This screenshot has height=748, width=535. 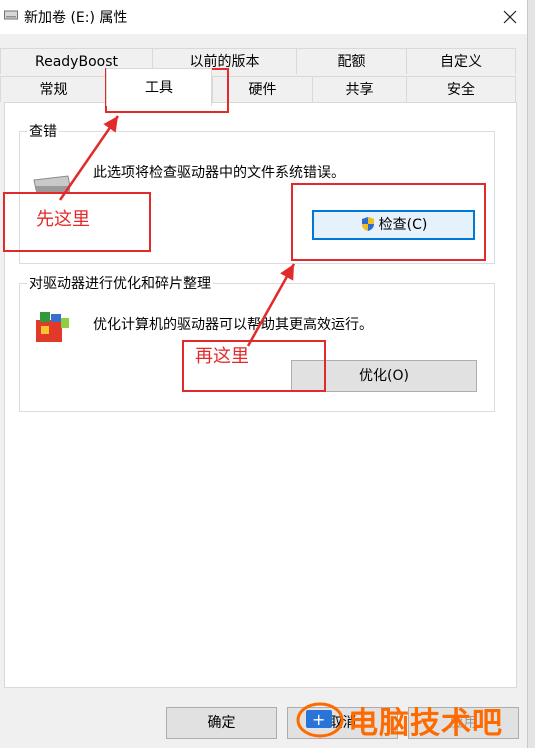 What do you see at coordinates (159, 87) in the screenshot?
I see `tab-tools: 工具` at bounding box center [159, 87].